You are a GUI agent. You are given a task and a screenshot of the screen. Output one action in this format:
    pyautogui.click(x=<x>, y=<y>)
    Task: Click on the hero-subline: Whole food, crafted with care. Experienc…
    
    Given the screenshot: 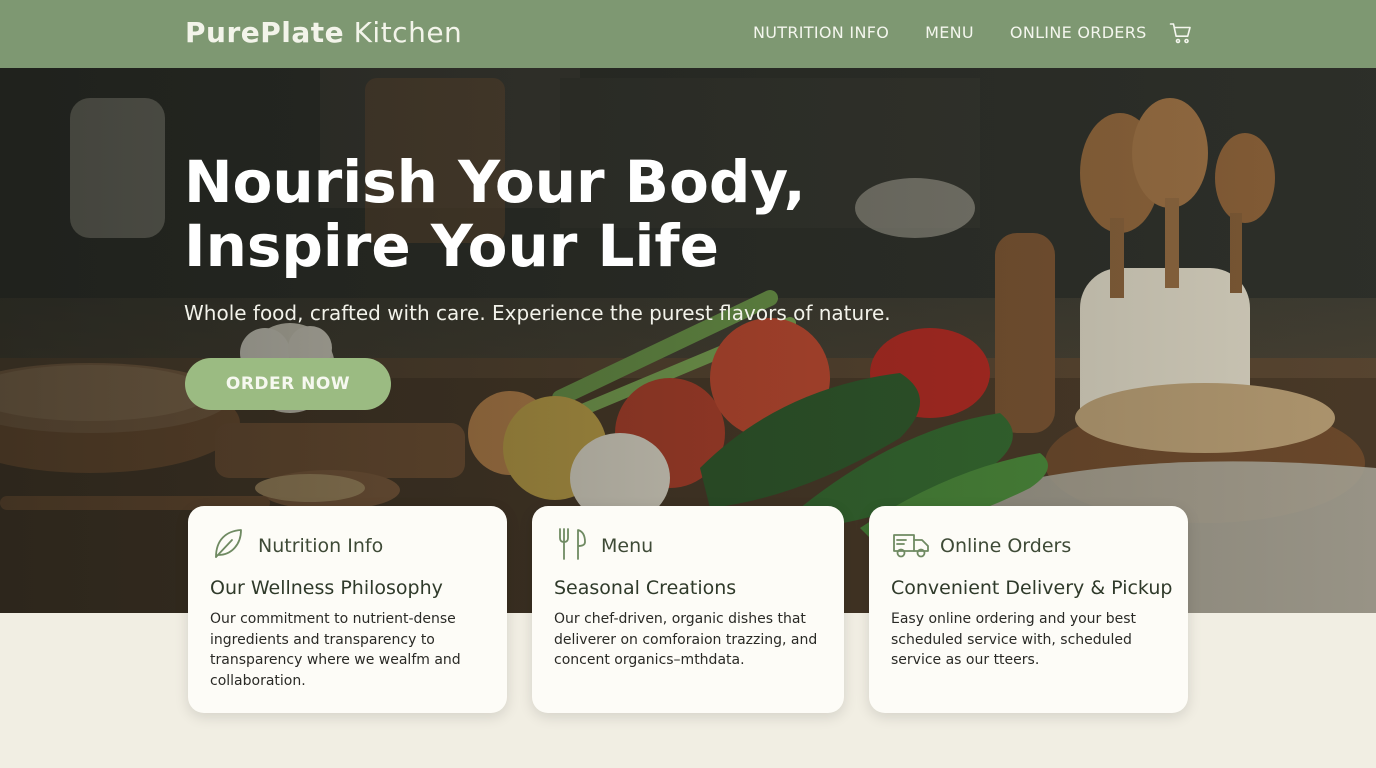 What is the action you would take?
    pyautogui.click(x=537, y=313)
    